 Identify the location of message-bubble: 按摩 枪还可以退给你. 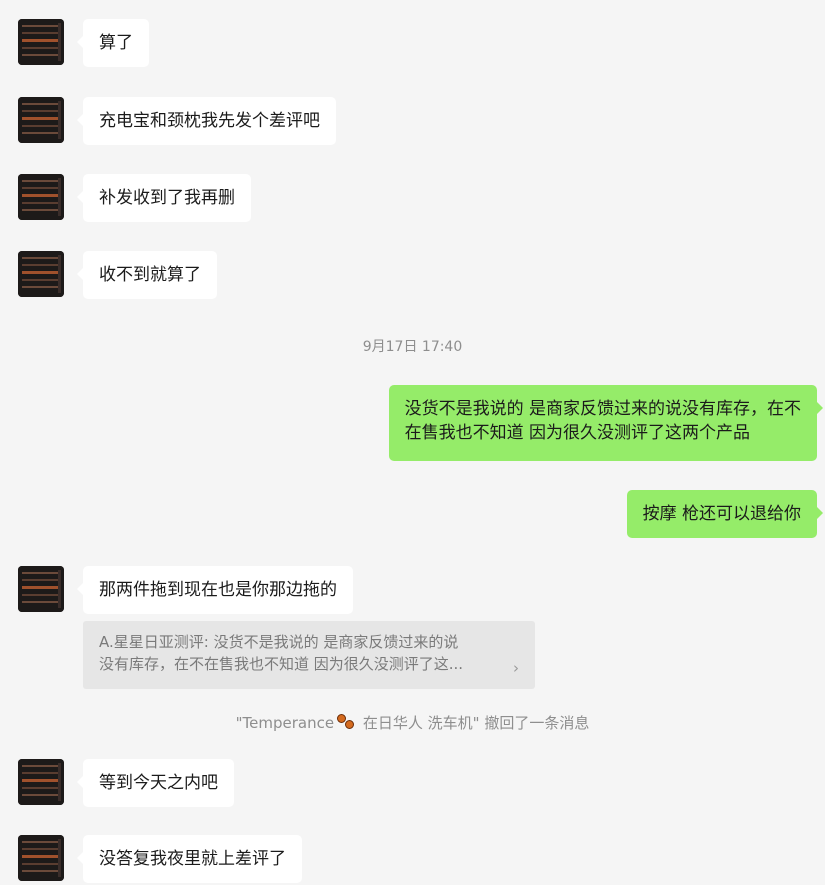
(725, 514).